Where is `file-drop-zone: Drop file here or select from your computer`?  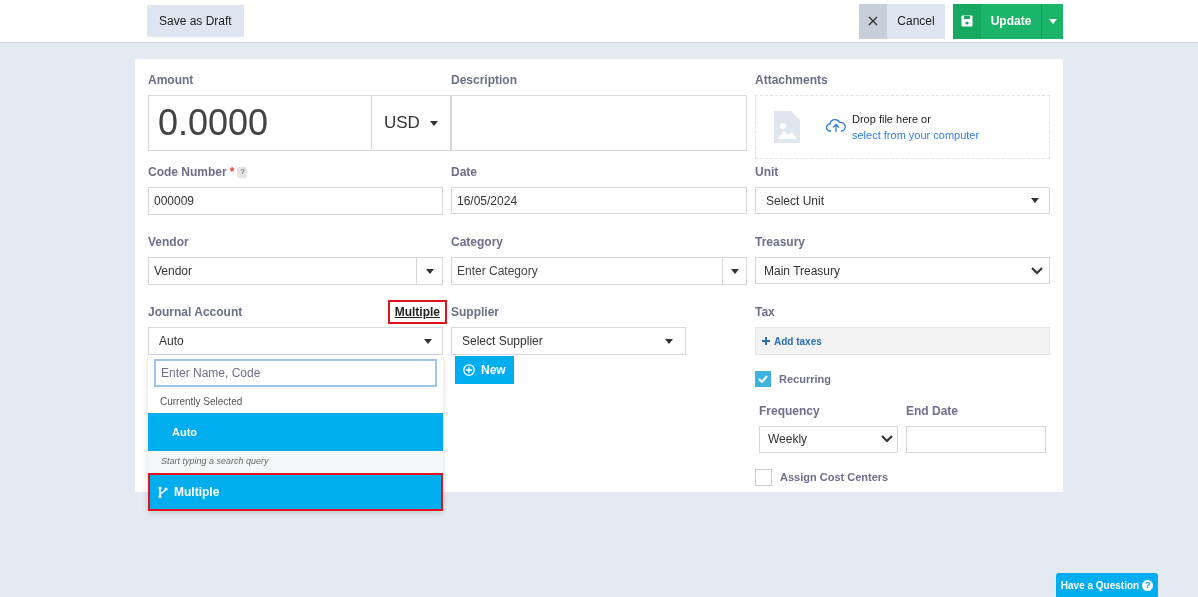
file-drop-zone: Drop file here or select from your computer is located at coordinates (902, 127).